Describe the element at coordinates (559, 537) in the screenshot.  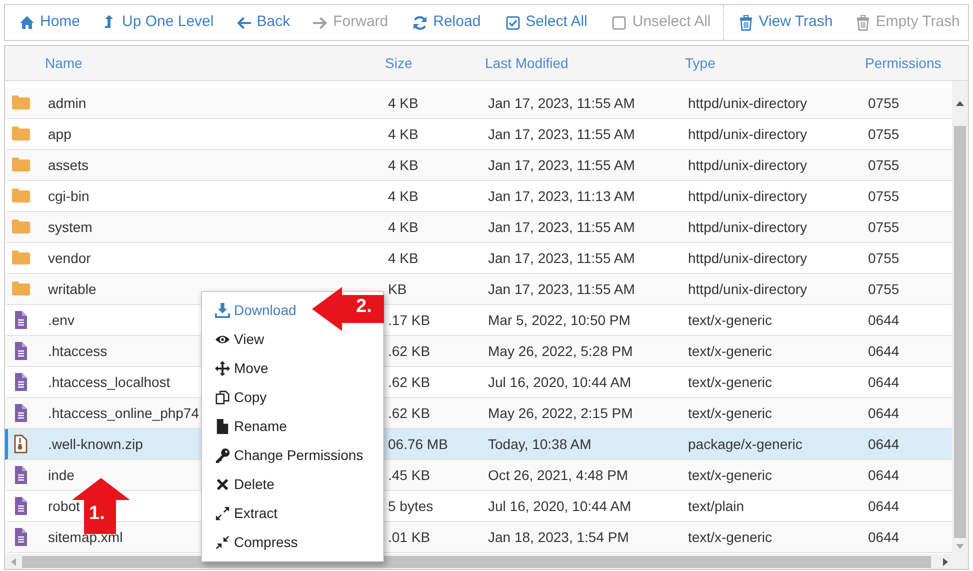
I see `table-cell-text: Jan 18, 2023, 1:54 PM` at that location.